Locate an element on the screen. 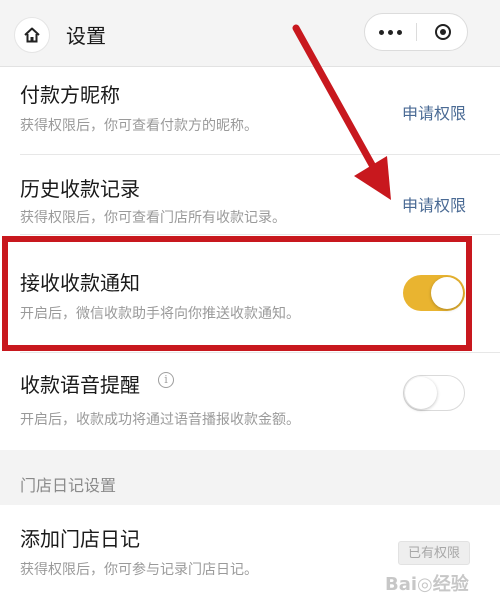  setting-description: 获得权限后，你可查看门店所有收款记录。 is located at coordinates (153, 218).